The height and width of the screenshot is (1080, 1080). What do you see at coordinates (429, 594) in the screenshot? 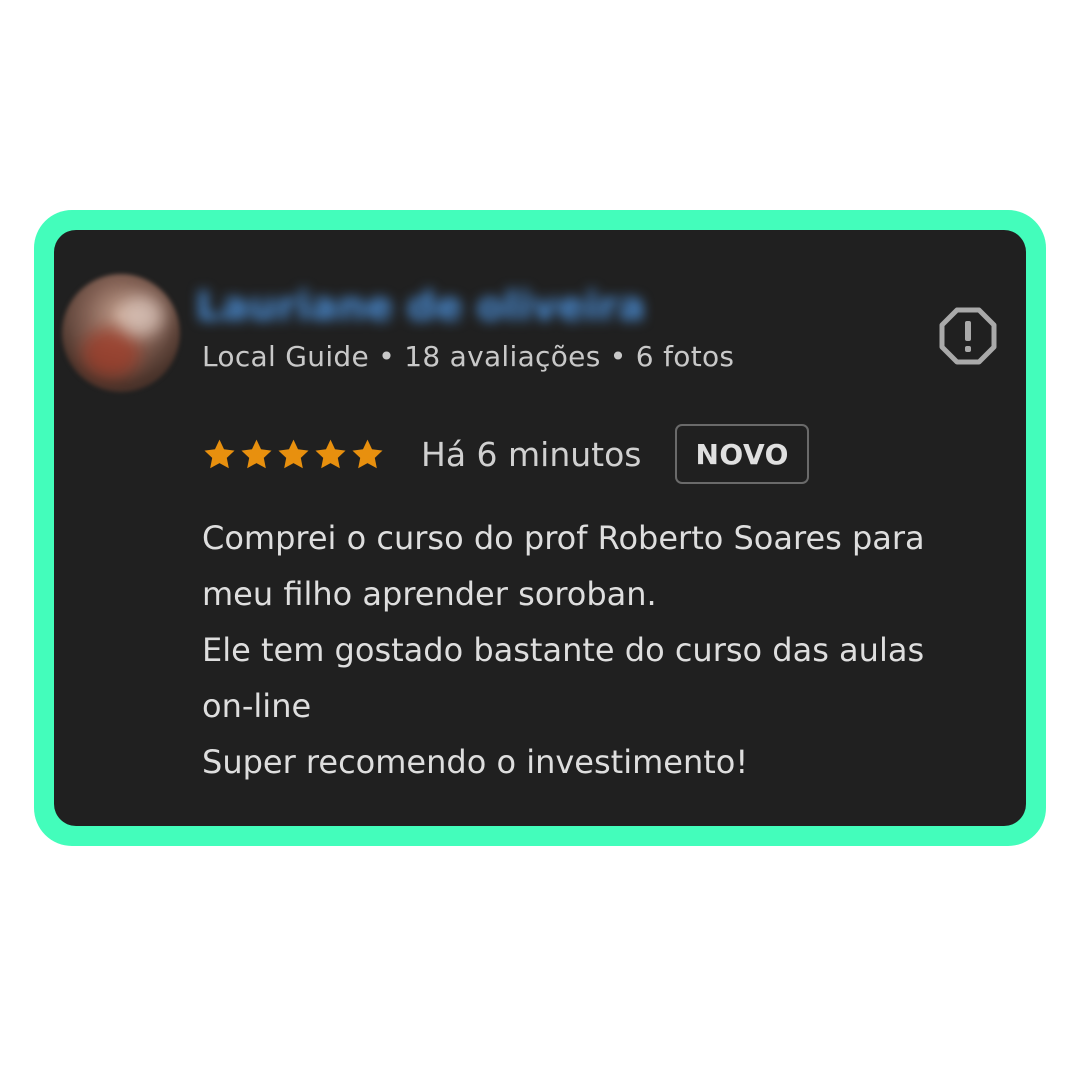
I see `review-text-line: meu filho aprender soroban.` at bounding box center [429, 594].